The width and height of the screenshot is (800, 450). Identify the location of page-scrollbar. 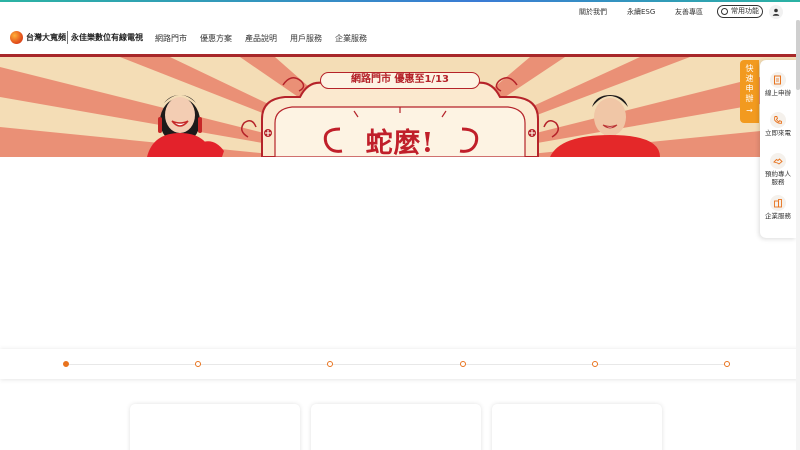
(798, 235).